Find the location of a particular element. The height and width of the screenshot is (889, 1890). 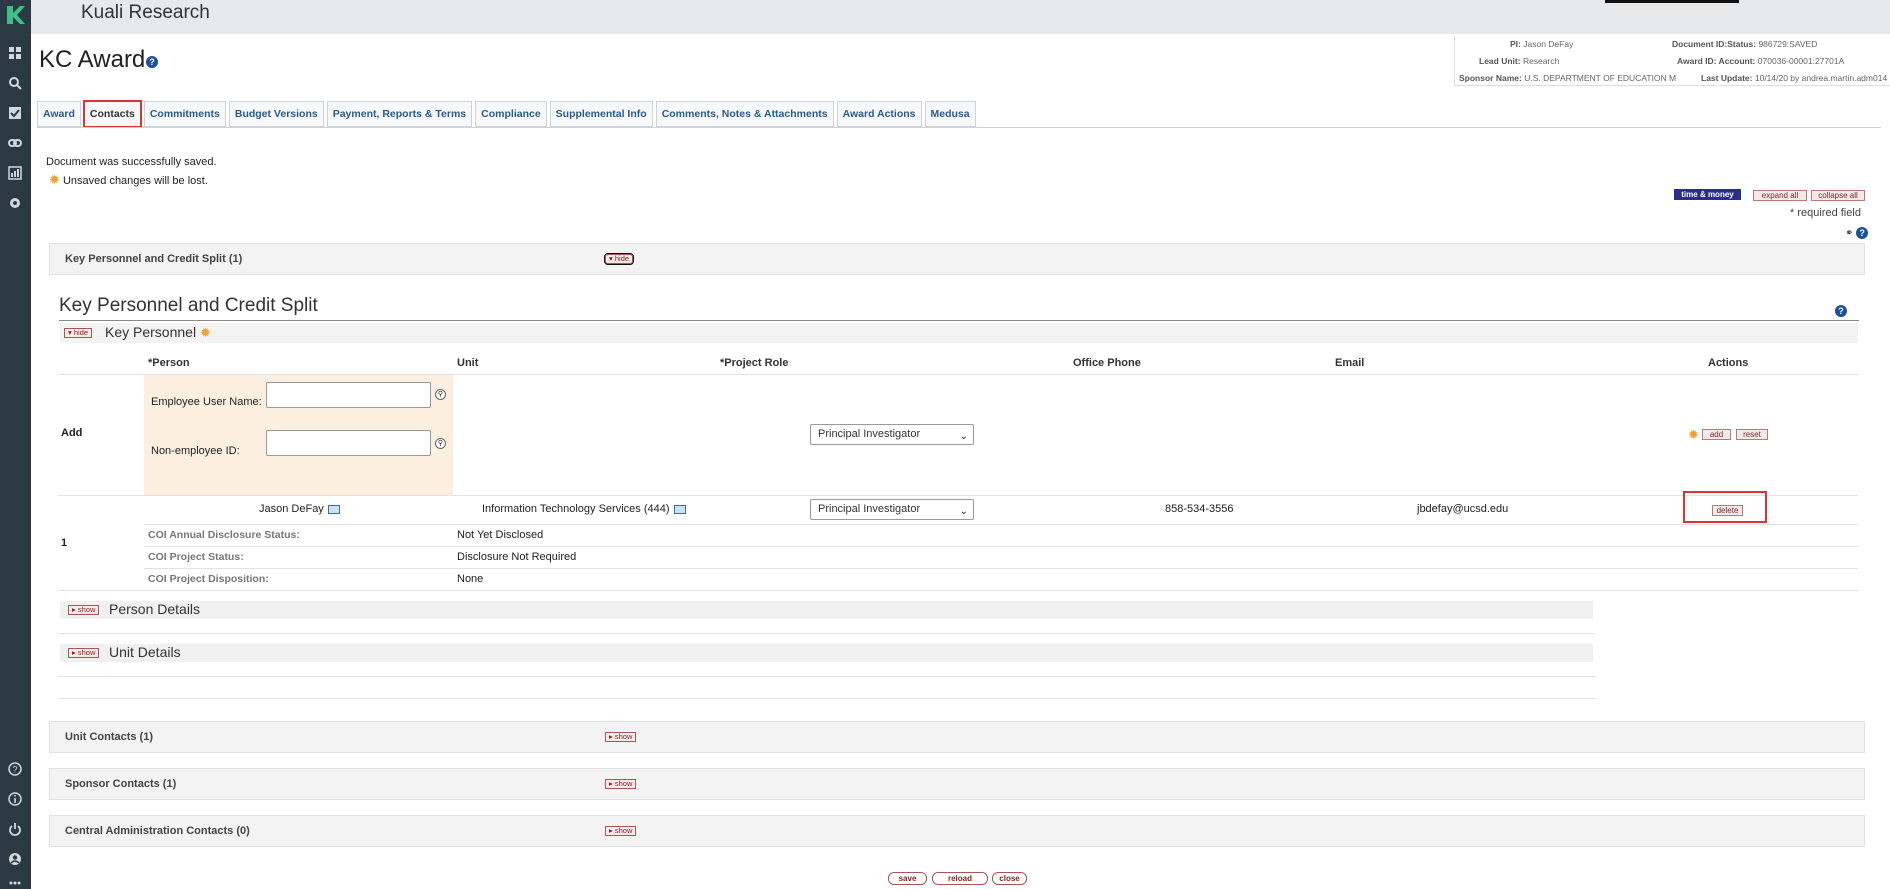

sponsor-contacts-label: Sponsor Contacts (1) is located at coordinates (121, 784).